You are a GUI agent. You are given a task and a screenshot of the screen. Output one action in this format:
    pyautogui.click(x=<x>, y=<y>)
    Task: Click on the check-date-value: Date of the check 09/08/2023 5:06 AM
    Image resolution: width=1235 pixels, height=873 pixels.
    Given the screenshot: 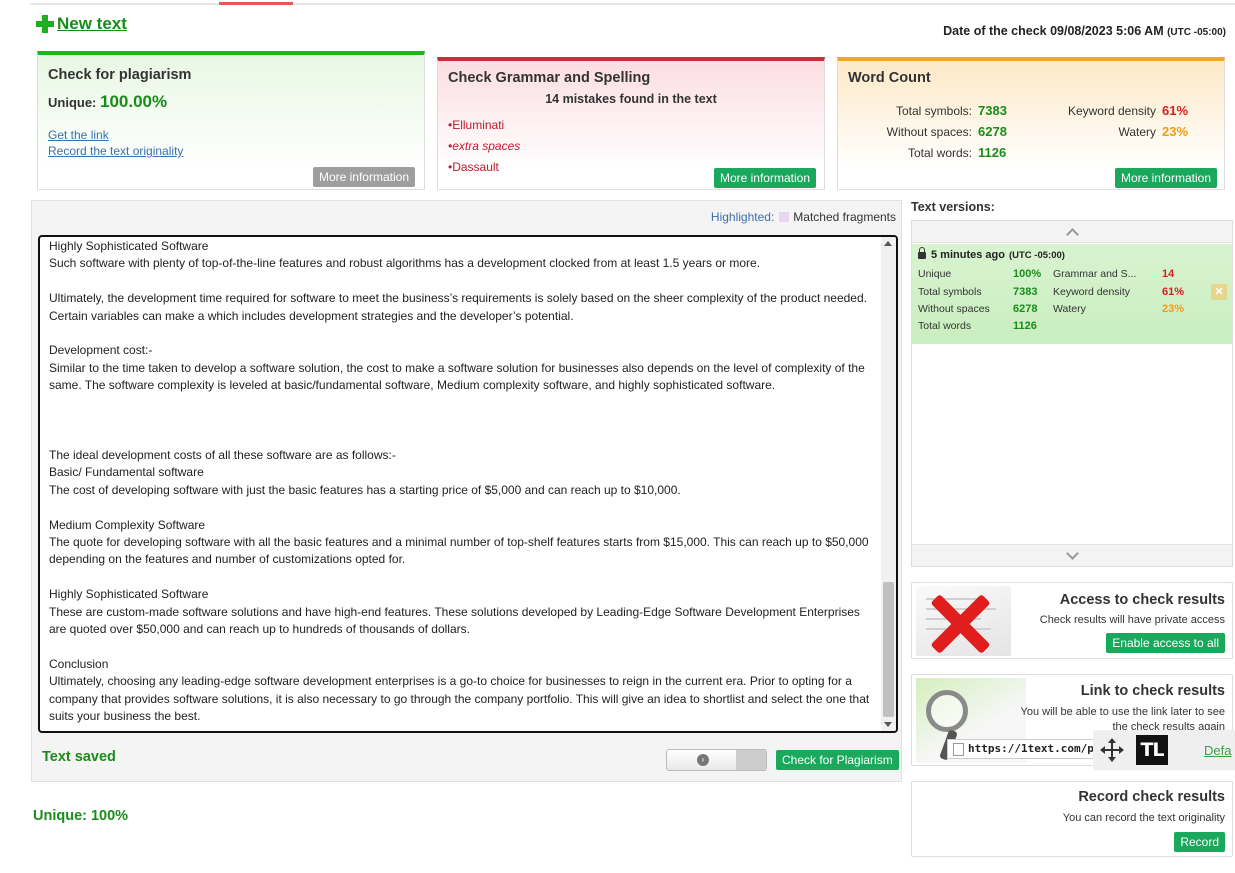 What is the action you would take?
    pyautogui.click(x=1053, y=31)
    